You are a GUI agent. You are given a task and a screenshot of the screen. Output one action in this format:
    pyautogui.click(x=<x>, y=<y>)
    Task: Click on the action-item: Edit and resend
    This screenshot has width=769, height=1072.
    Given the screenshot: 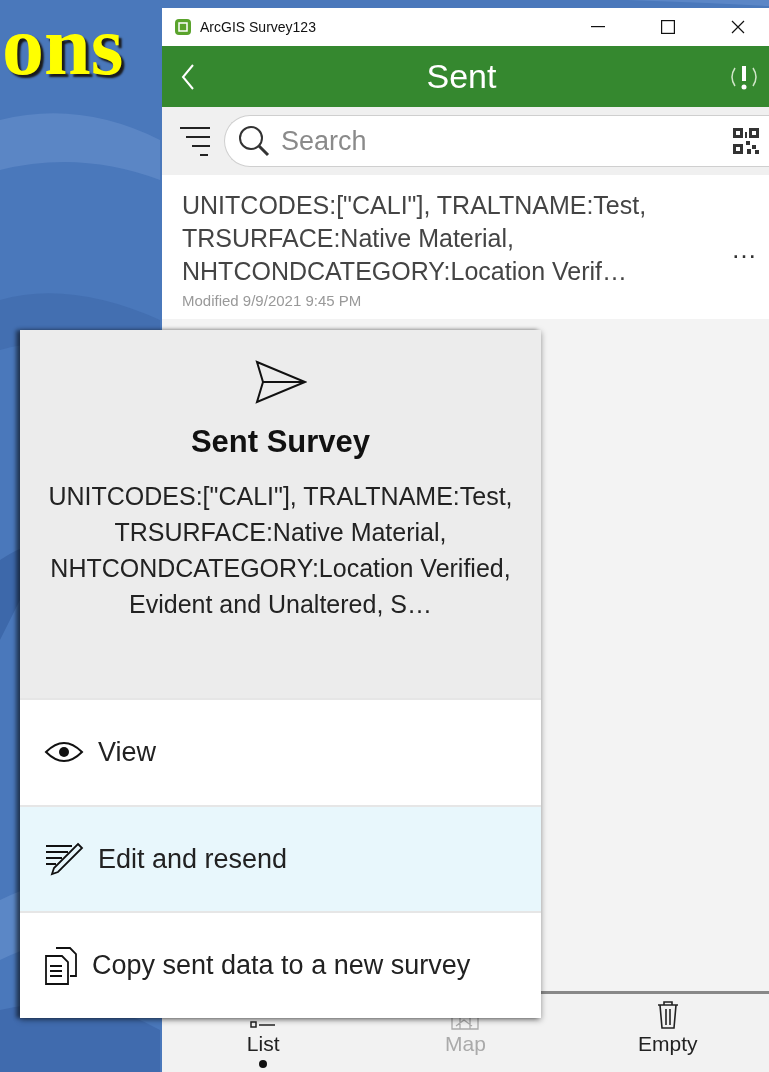 What is the action you would take?
    pyautogui.click(x=280, y=858)
    